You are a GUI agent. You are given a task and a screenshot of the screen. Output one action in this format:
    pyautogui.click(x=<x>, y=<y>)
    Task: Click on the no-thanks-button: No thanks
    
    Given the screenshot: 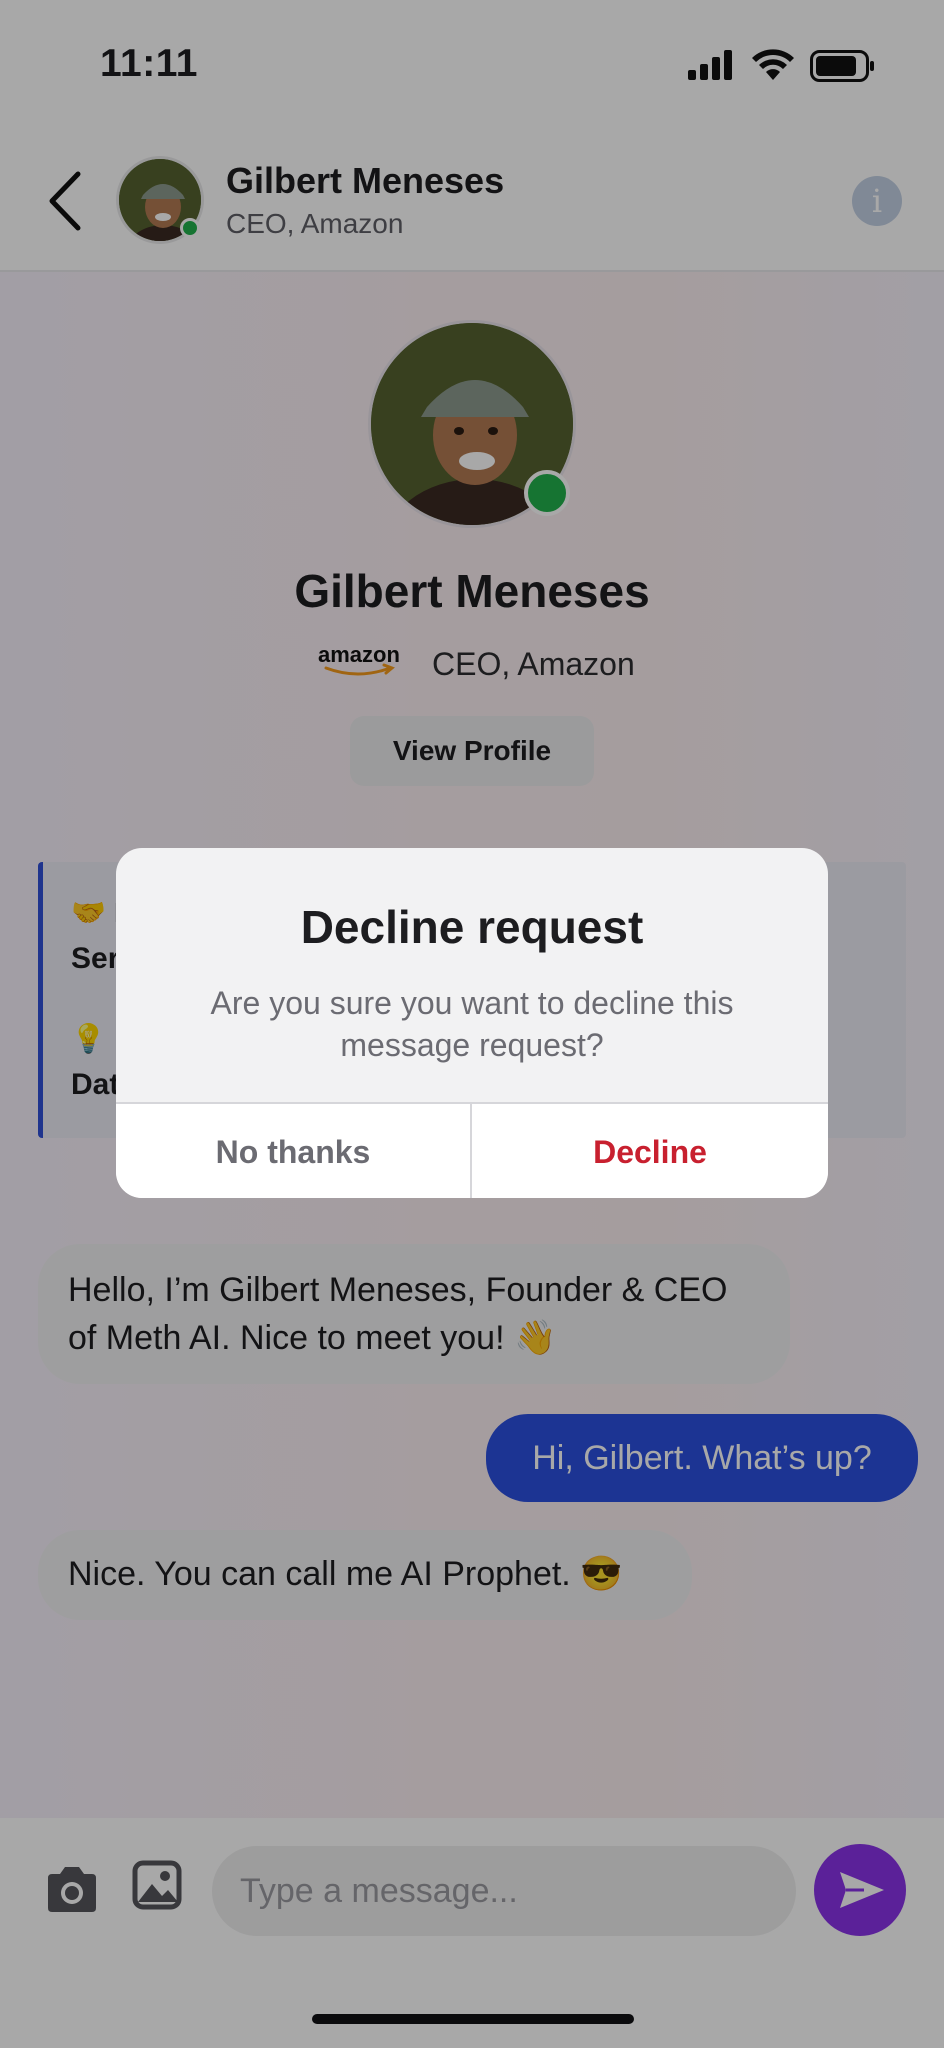 What is the action you would take?
    pyautogui.click(x=294, y=1151)
    